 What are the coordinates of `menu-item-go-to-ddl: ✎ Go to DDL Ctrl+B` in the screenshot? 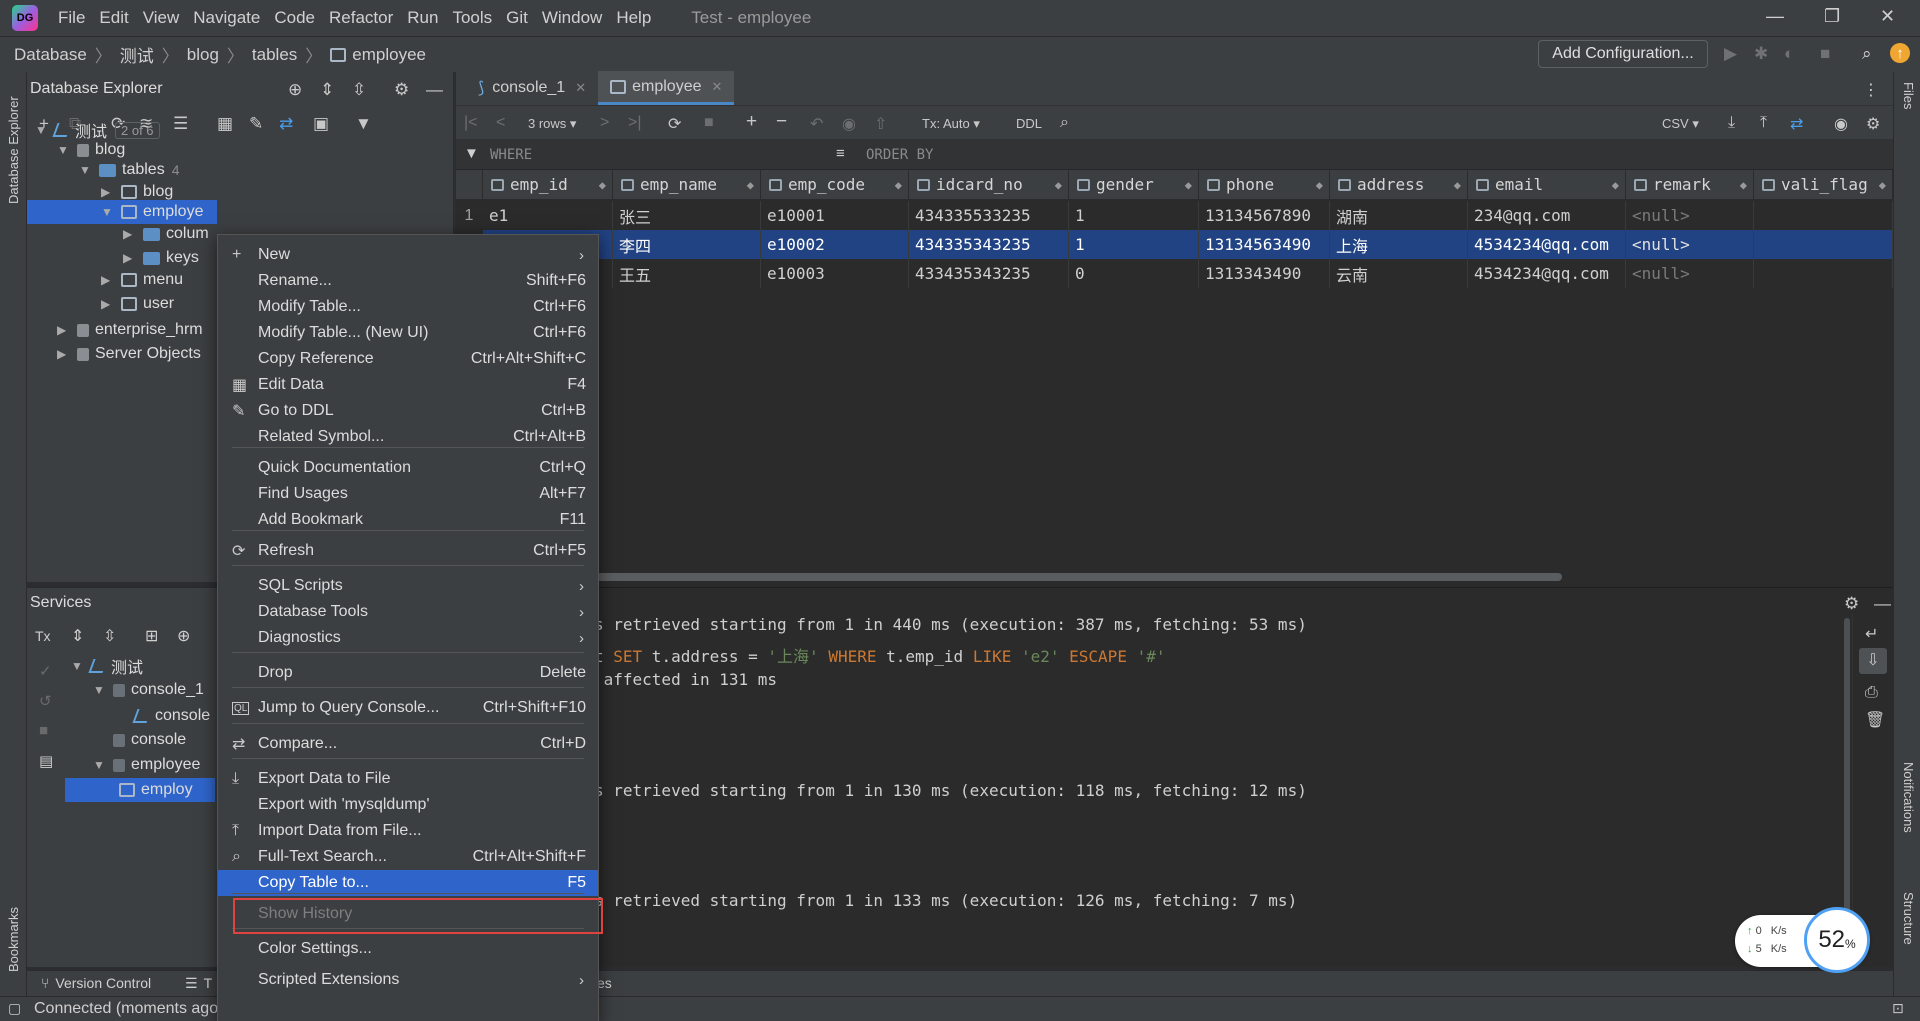 It's located at (408, 411).